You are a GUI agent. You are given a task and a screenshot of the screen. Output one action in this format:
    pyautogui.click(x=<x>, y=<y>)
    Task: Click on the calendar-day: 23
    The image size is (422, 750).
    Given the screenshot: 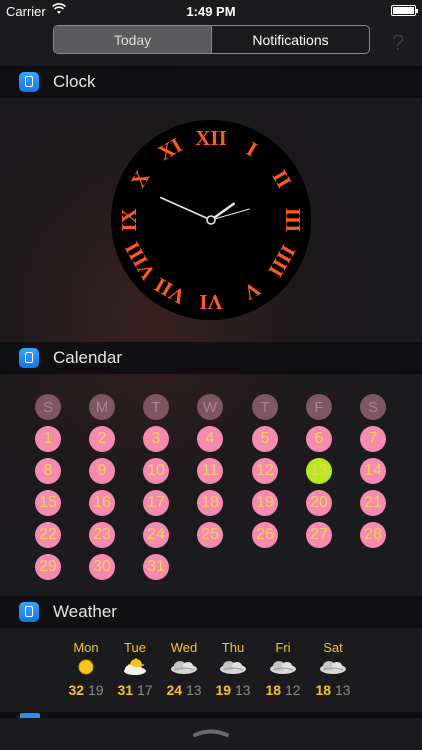 What is the action you would take?
    pyautogui.click(x=102, y=535)
    